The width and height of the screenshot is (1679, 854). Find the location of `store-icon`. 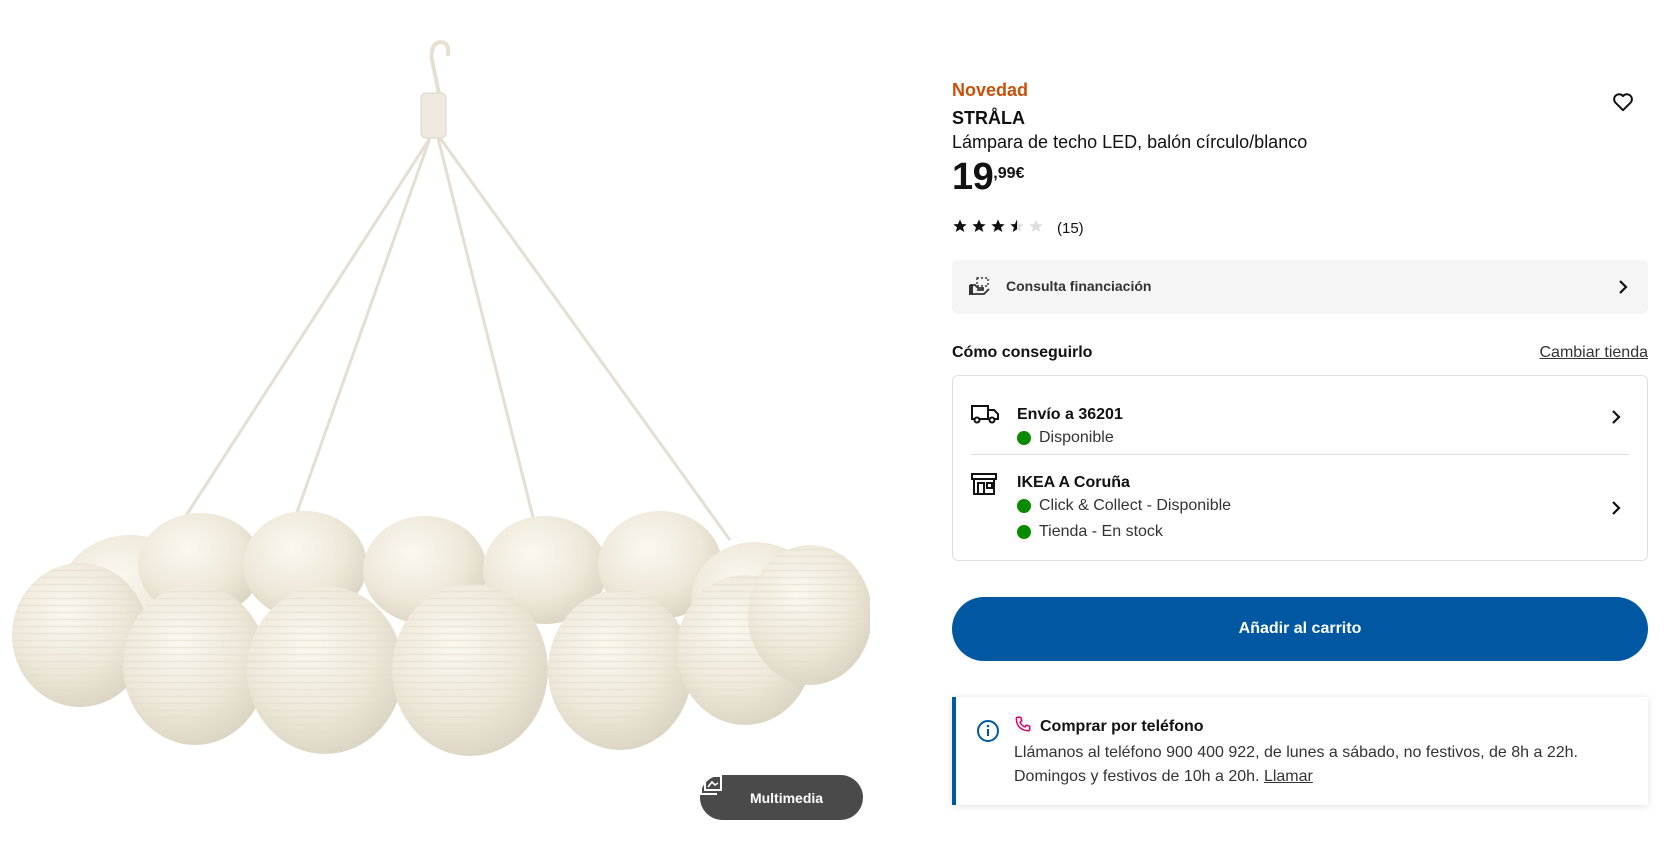

store-icon is located at coordinates (984, 486).